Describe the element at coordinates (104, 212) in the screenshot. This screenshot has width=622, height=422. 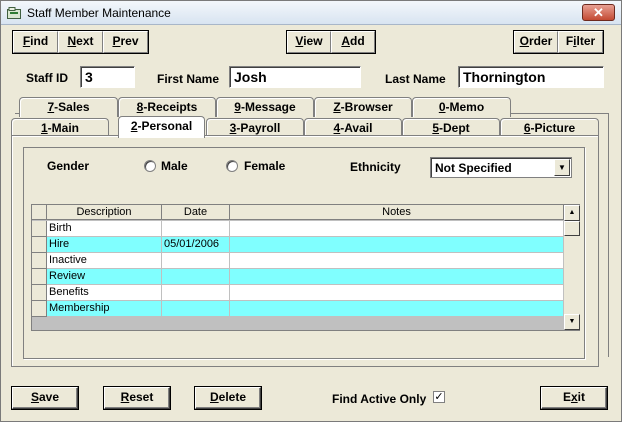
I see `column-header-description: Description` at that location.